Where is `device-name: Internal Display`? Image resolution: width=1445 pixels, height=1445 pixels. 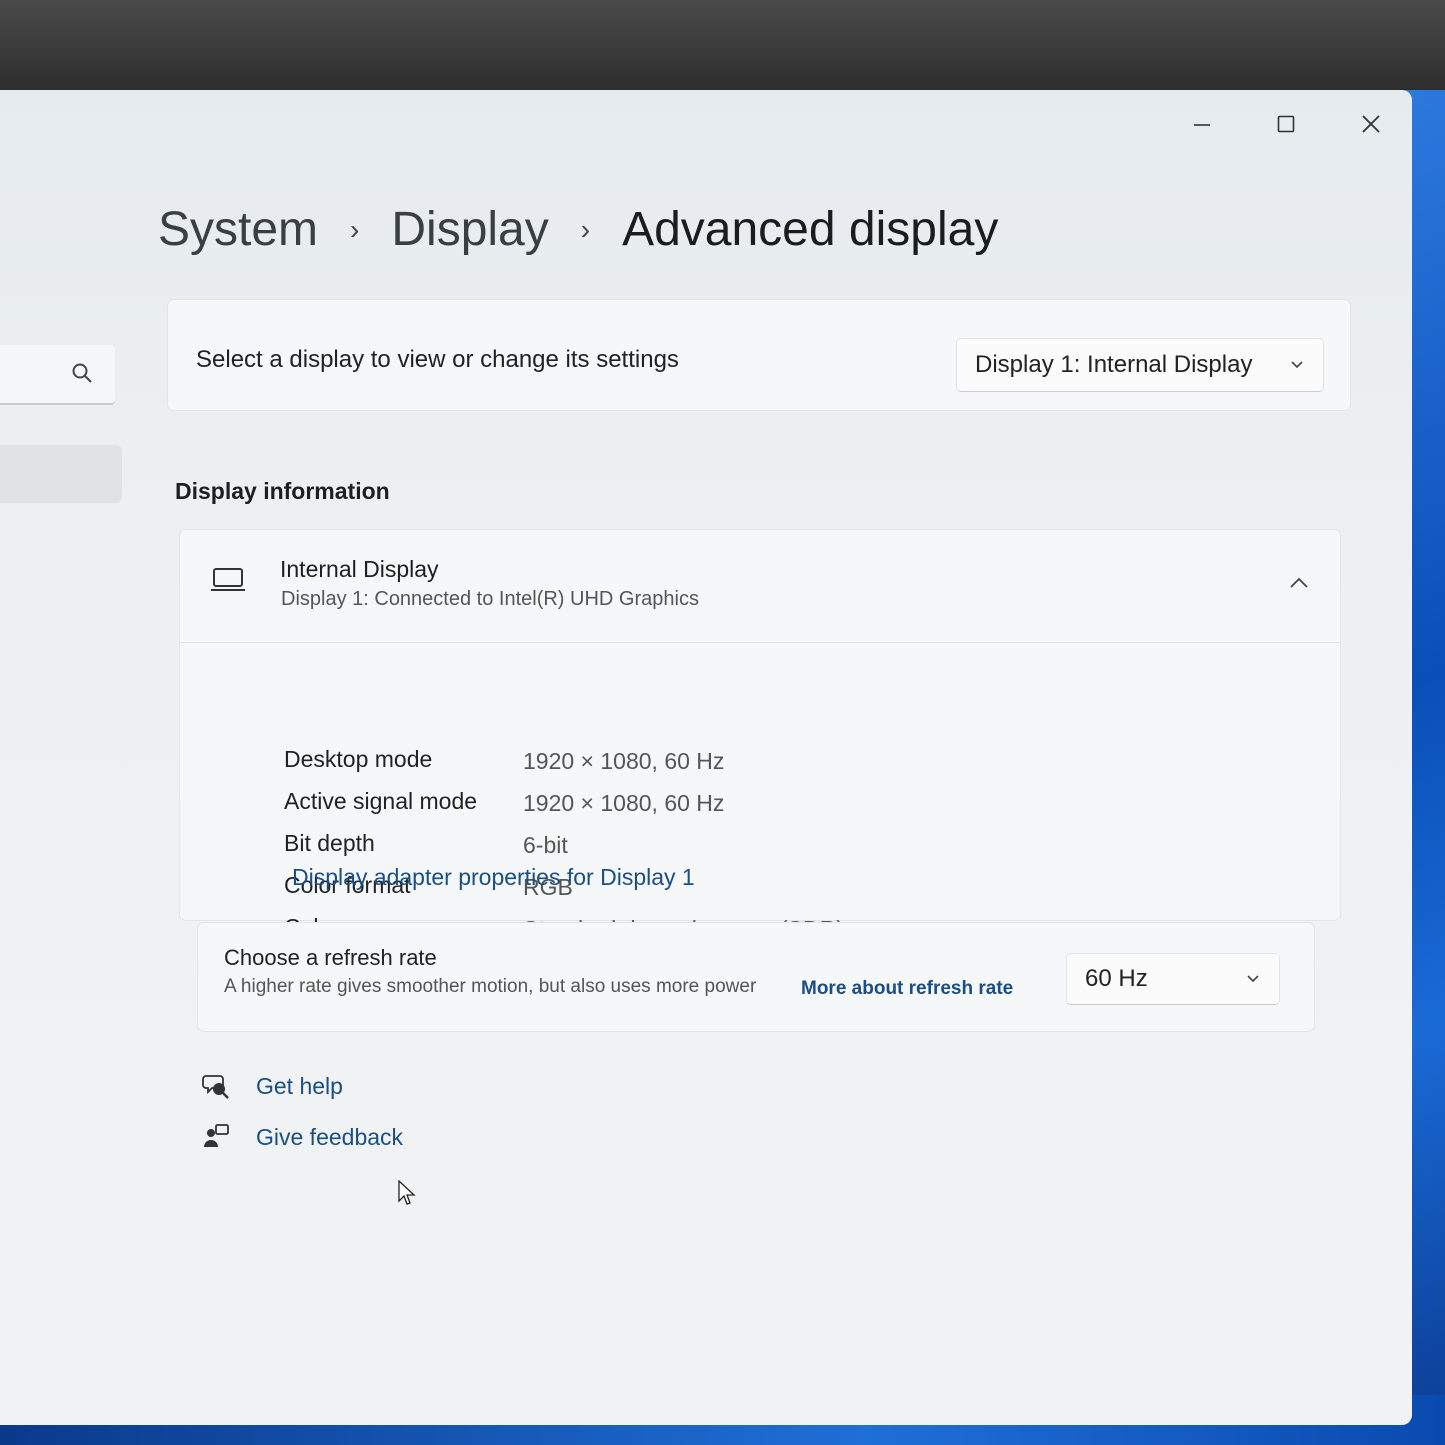 device-name: Internal Display is located at coordinates (359, 569).